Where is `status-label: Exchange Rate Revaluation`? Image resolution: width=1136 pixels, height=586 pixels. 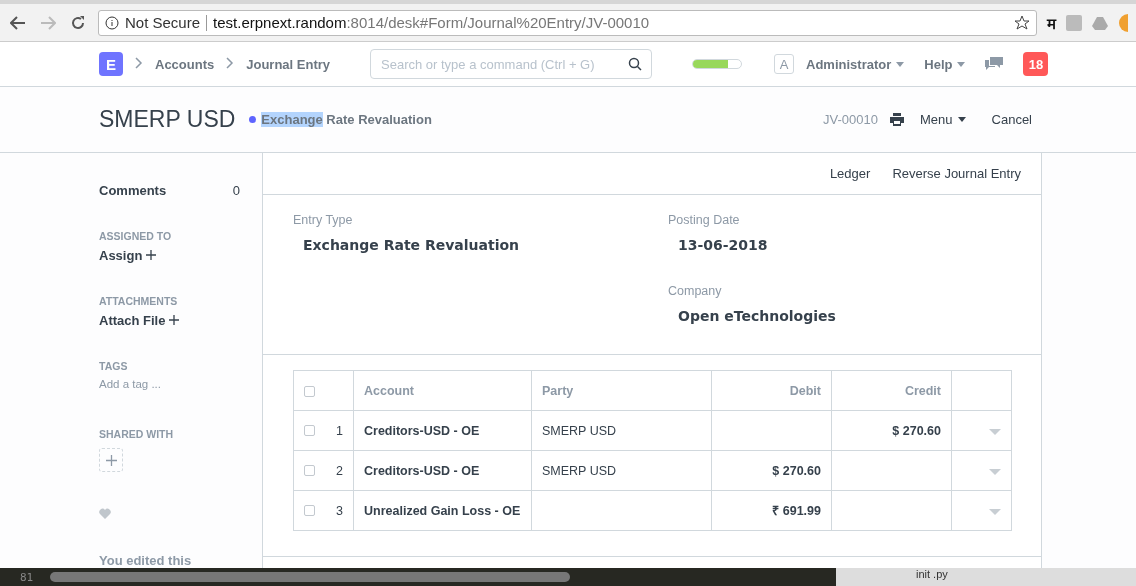 status-label: Exchange Rate Revaluation is located at coordinates (346, 119).